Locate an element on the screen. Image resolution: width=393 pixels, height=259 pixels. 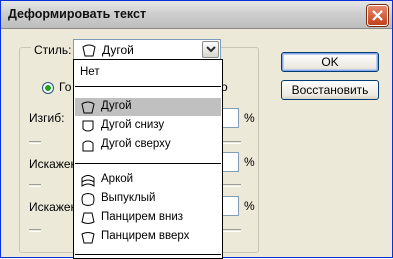
chevron-down-icon is located at coordinates (211, 49).